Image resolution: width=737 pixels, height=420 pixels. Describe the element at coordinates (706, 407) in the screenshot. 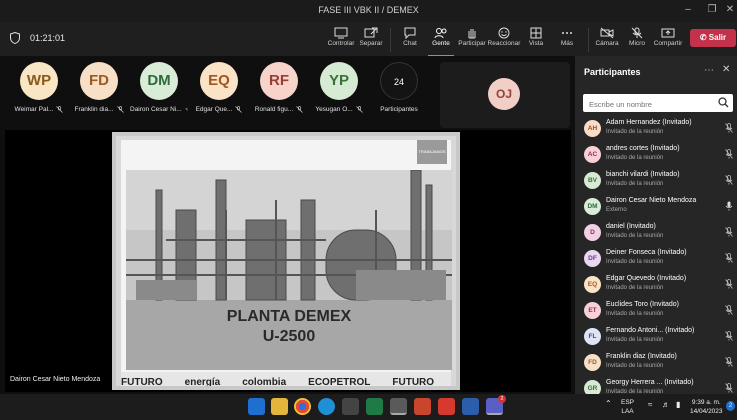

I see `clock: 9:39 a. m. 14/04/2023` at that location.